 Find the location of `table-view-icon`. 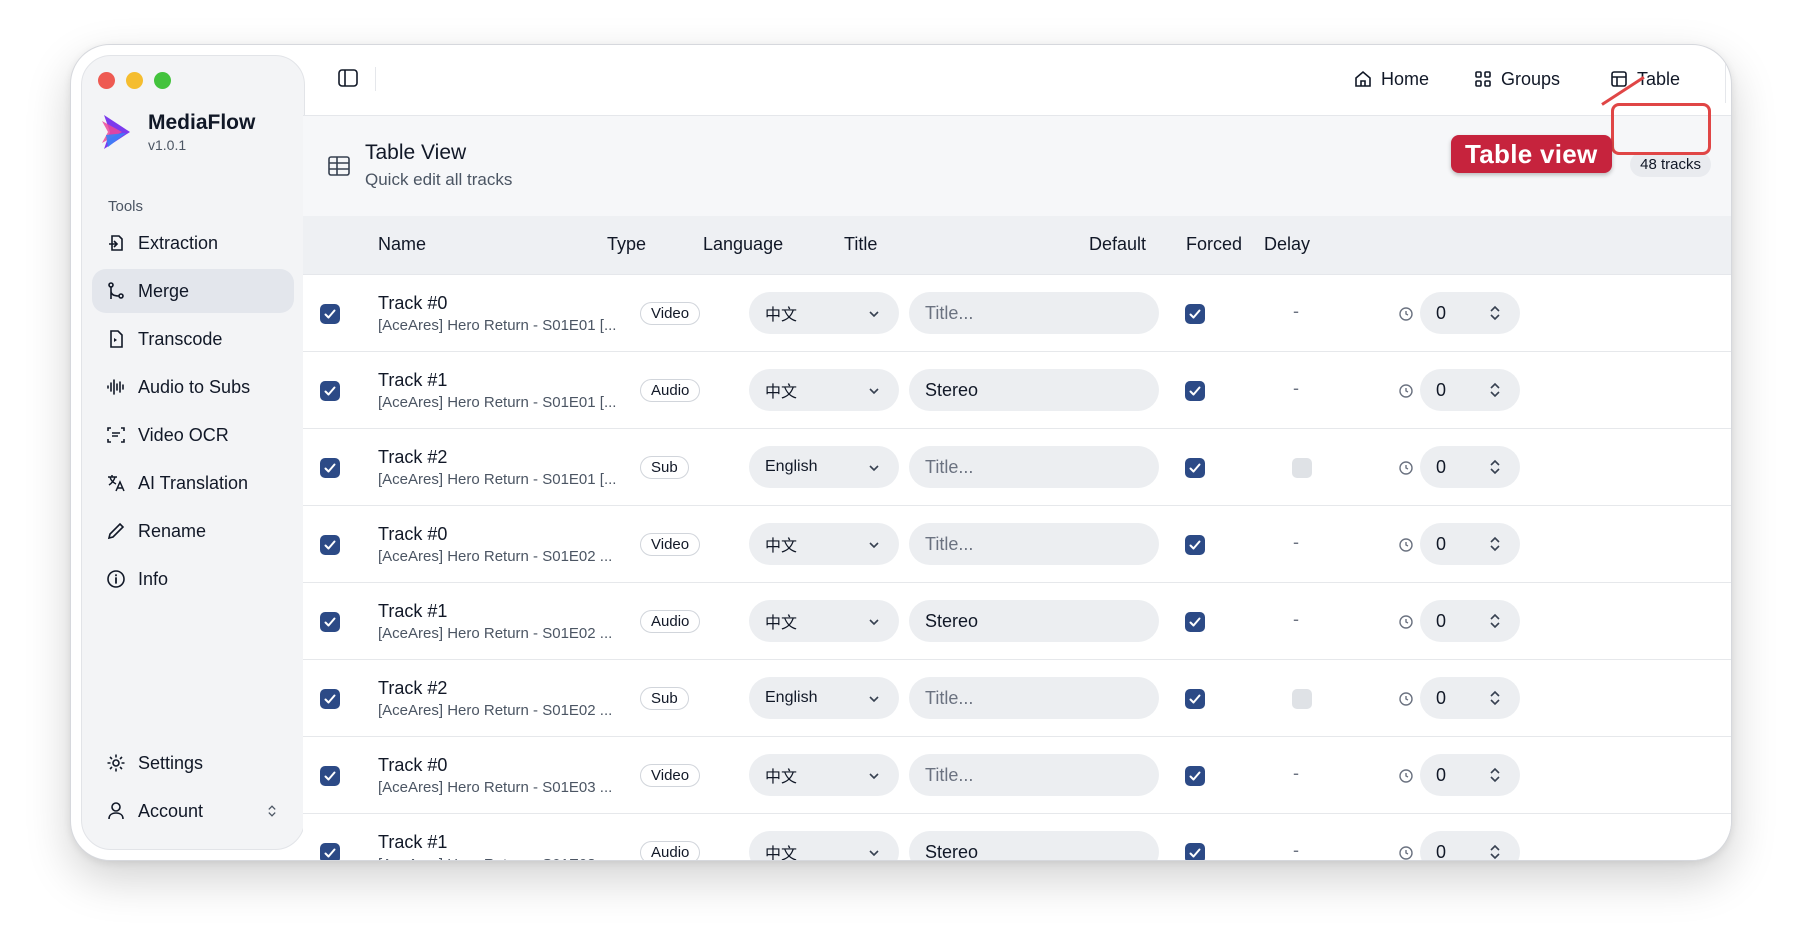

table-view-icon is located at coordinates (339, 166).